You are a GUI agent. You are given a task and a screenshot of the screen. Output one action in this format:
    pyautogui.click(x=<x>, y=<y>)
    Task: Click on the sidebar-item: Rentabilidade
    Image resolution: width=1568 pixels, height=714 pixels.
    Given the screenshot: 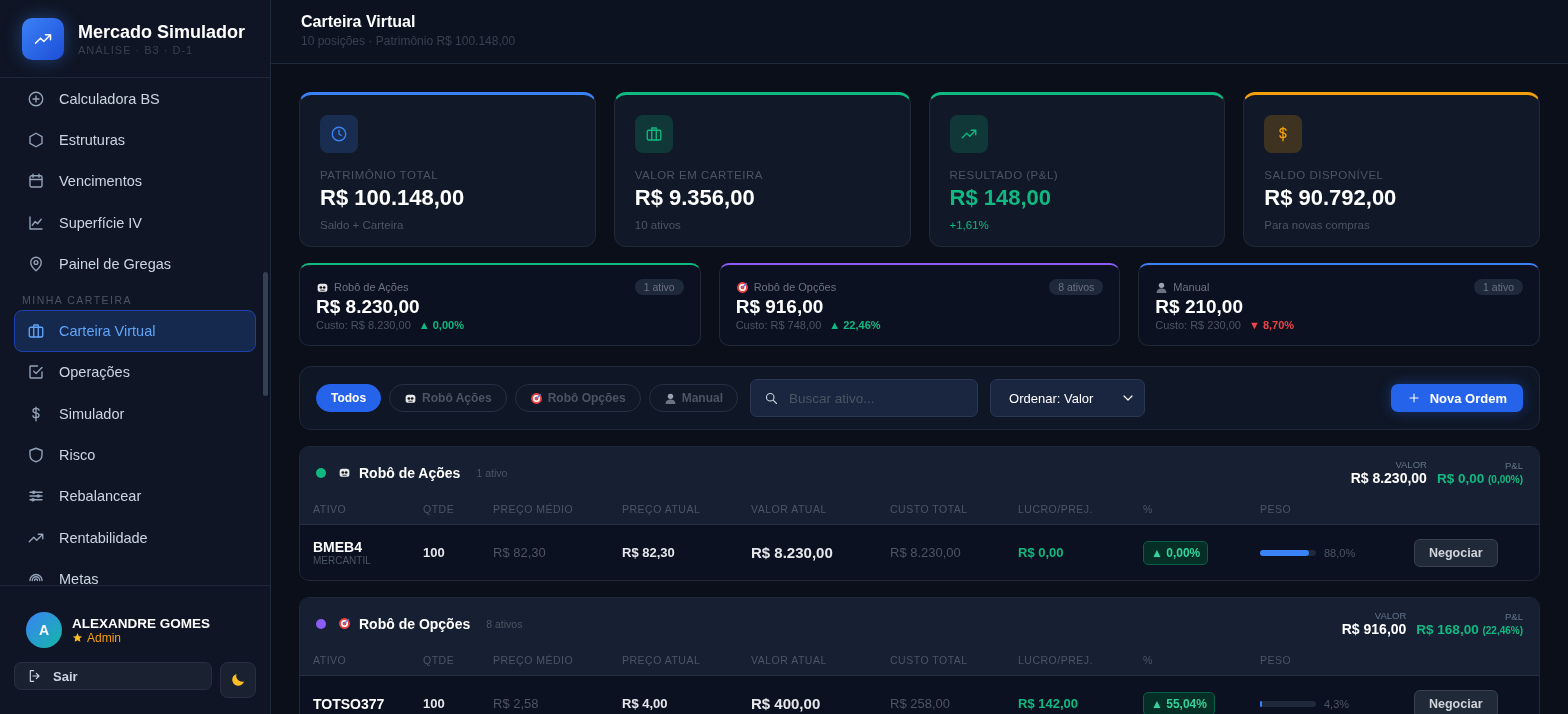 What is the action you would take?
    pyautogui.click(x=135, y=537)
    